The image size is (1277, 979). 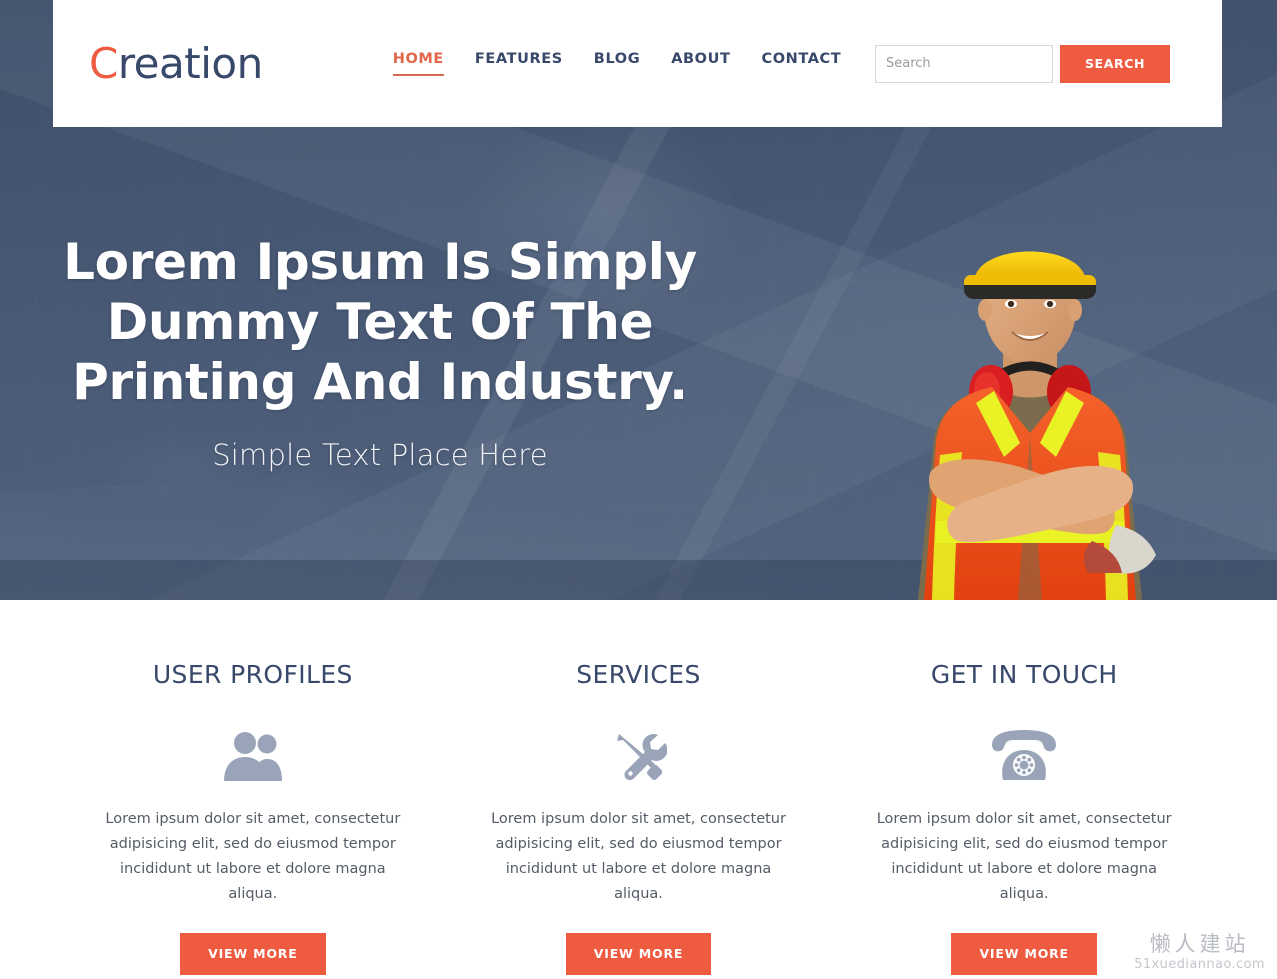 What do you see at coordinates (639, 756) in the screenshot?
I see `tools-icon` at bounding box center [639, 756].